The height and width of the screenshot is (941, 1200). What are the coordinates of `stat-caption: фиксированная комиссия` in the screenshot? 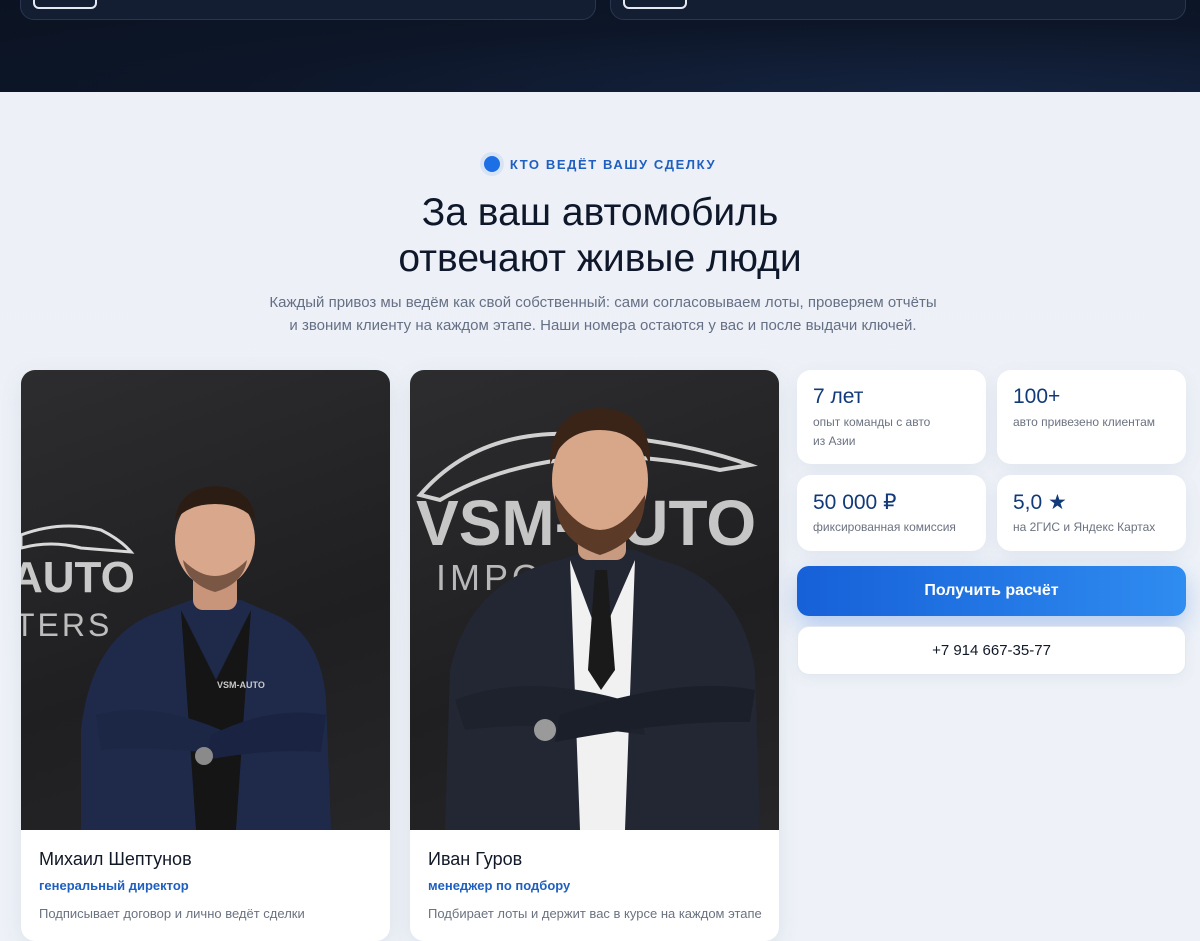 It's located at (884, 527).